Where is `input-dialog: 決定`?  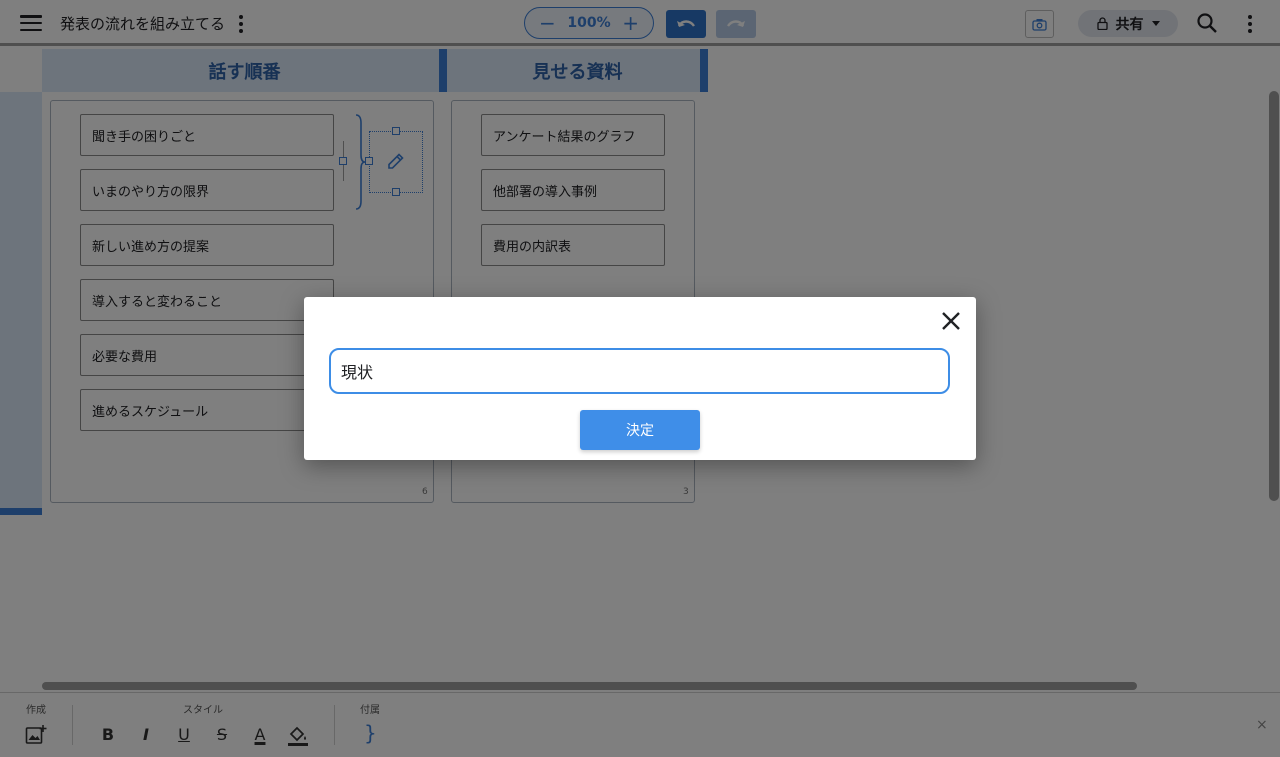 input-dialog: 決定 is located at coordinates (640, 378).